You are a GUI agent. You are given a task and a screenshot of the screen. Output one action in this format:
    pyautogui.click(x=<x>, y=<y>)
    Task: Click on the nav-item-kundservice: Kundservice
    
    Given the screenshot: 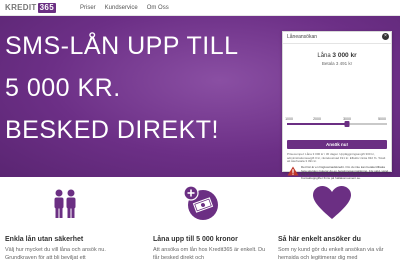 What is the action you would take?
    pyautogui.click(x=121, y=8)
    